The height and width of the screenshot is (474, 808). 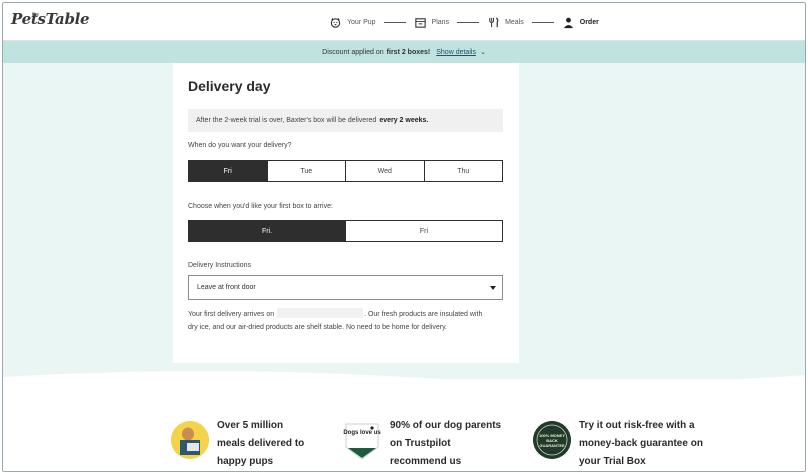 What do you see at coordinates (220, 265) in the screenshot?
I see `delivery-instructions-label: Delivery Instructions` at bounding box center [220, 265].